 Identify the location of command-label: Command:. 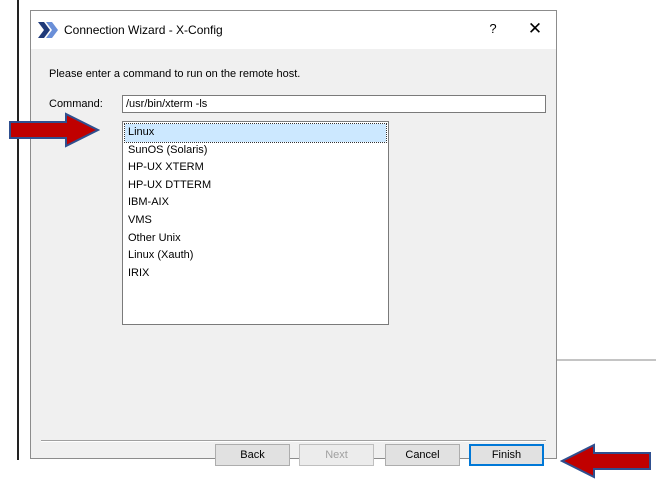
(76, 104).